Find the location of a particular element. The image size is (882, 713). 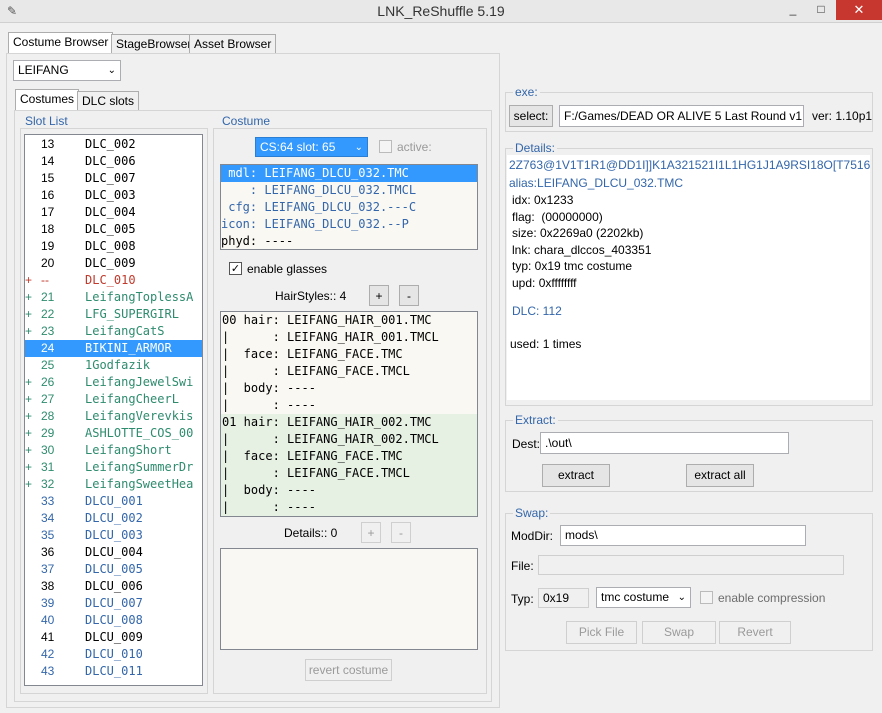

slot-number: 28 is located at coordinates (48, 416).